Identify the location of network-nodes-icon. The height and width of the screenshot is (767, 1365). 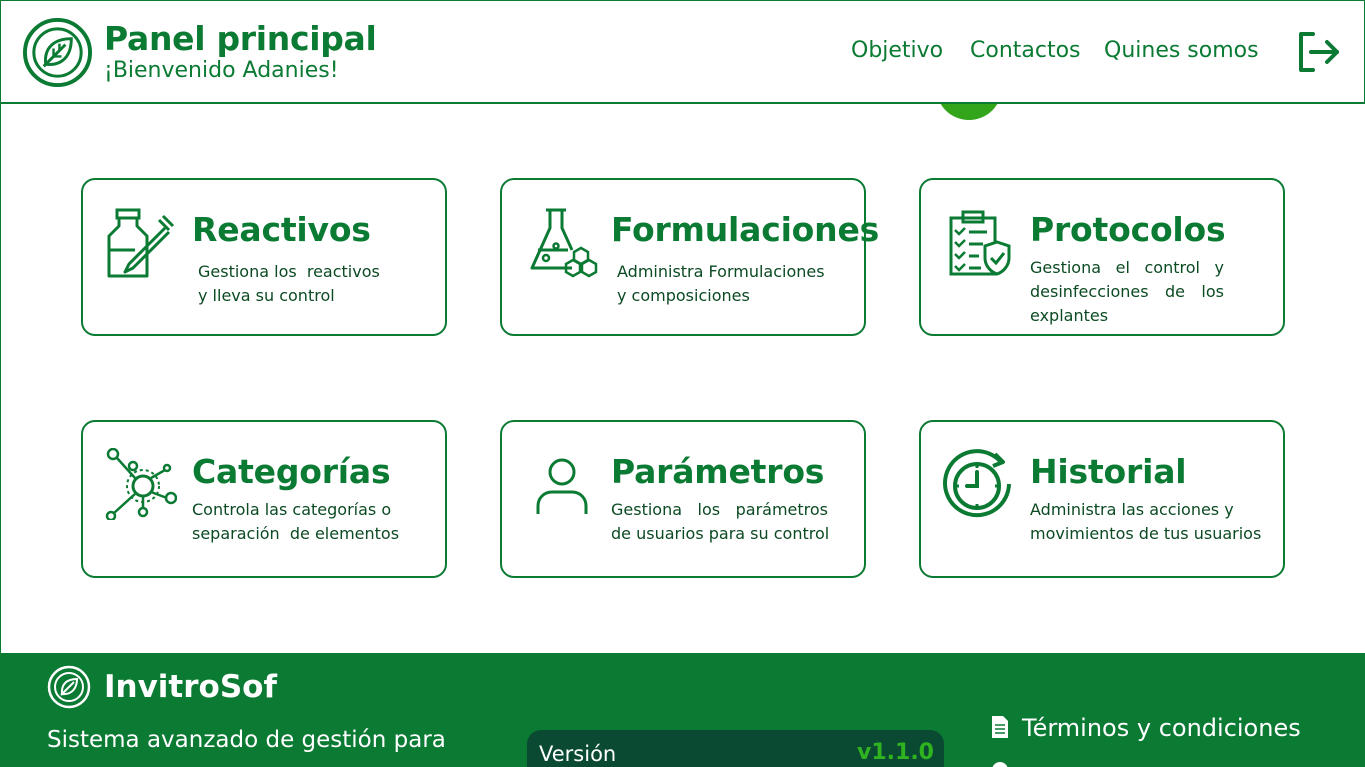
(141, 484).